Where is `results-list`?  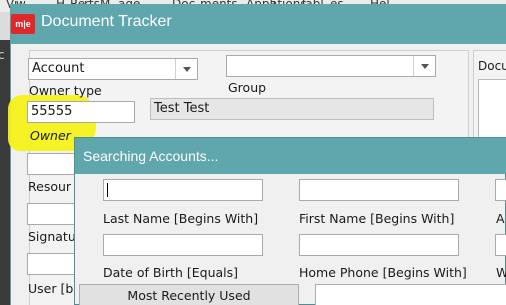 results-list is located at coordinates (410, 294).